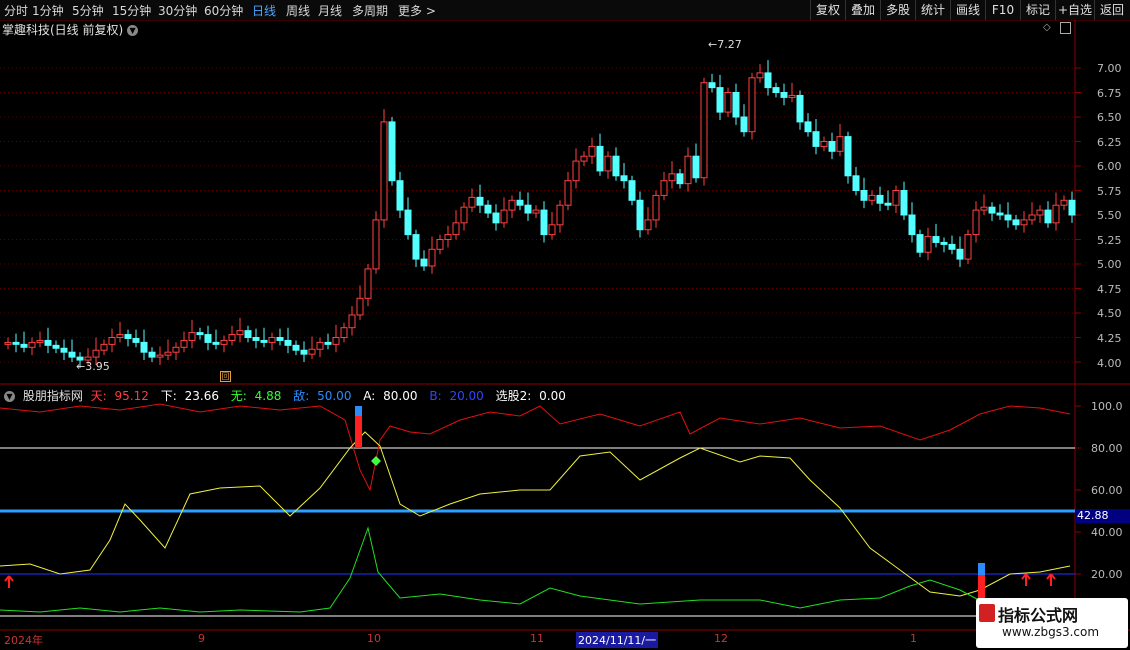 The image size is (1130, 650). What do you see at coordinates (535, 447) in the screenshot?
I see `tian-line` at bounding box center [535, 447].